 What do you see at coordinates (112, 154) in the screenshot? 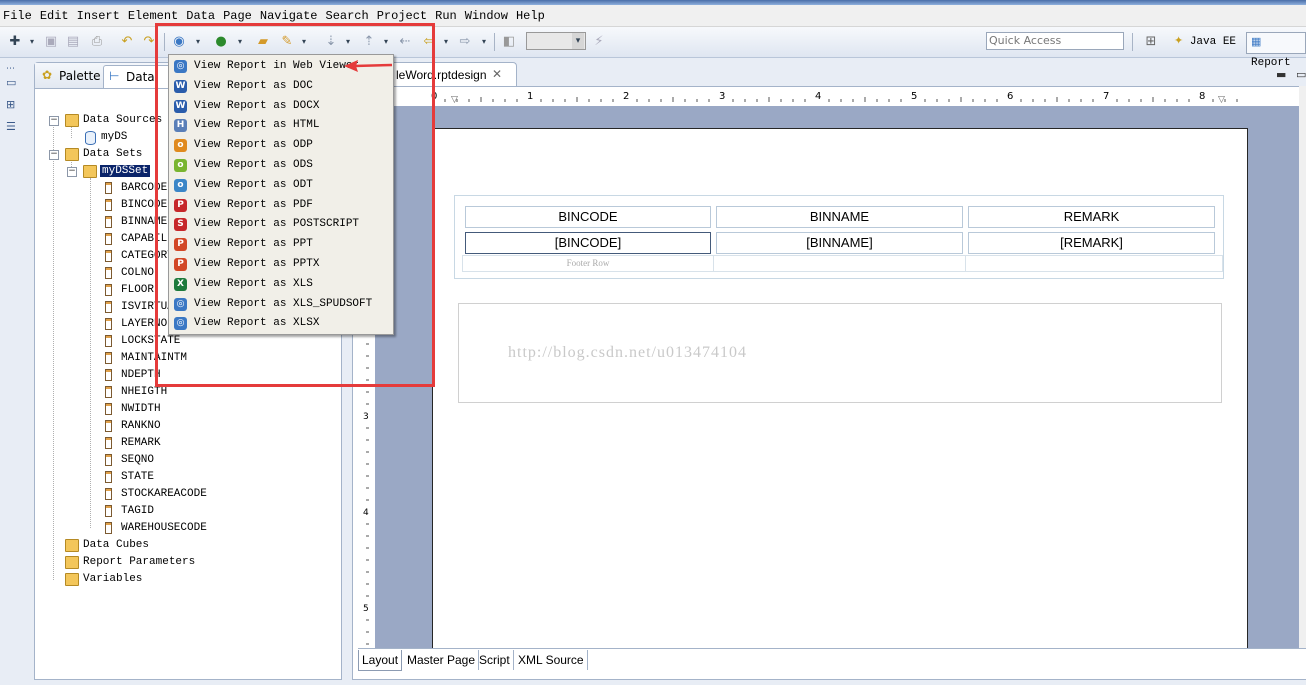
I see `tree-data-sets: Data Sets` at bounding box center [112, 154].